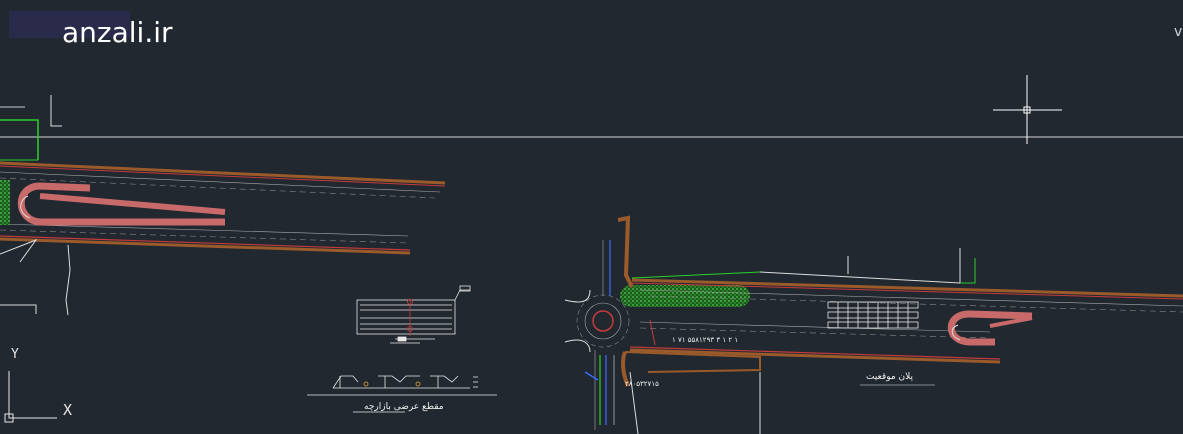  I want to click on plan-title-label: پلان موقعیت, so click(890, 377).